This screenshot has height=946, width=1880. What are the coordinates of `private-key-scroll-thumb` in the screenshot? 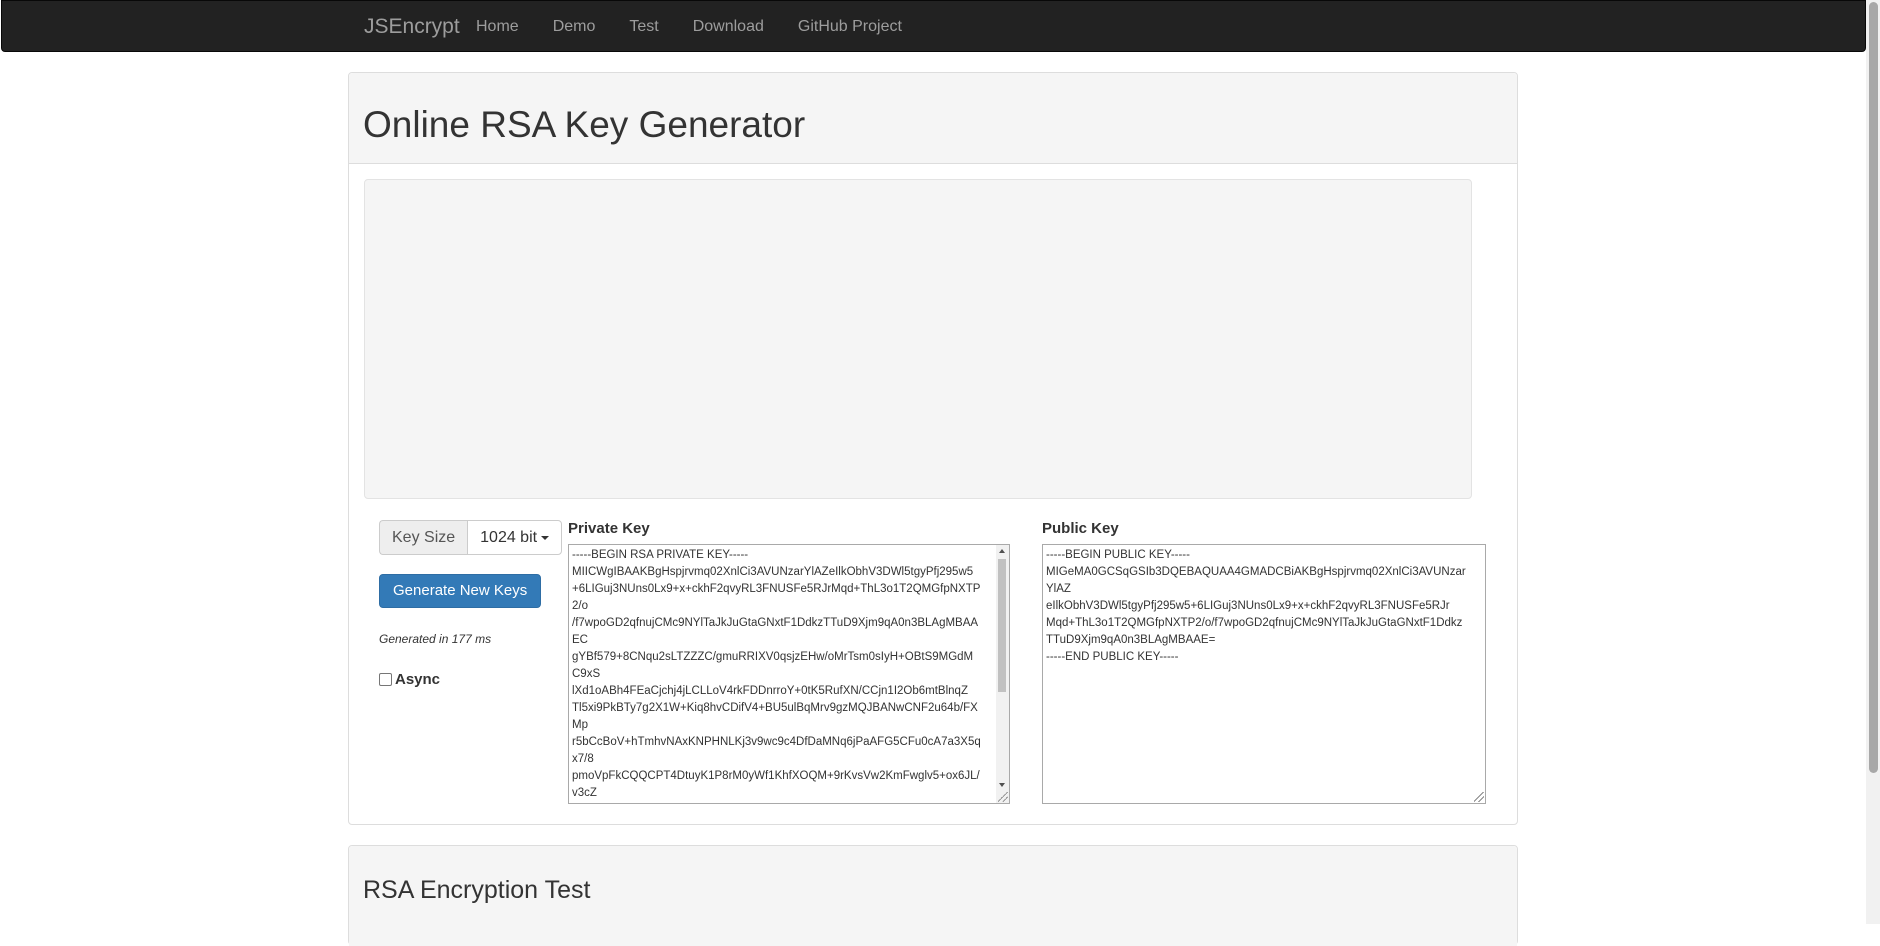 It's located at (1002, 625).